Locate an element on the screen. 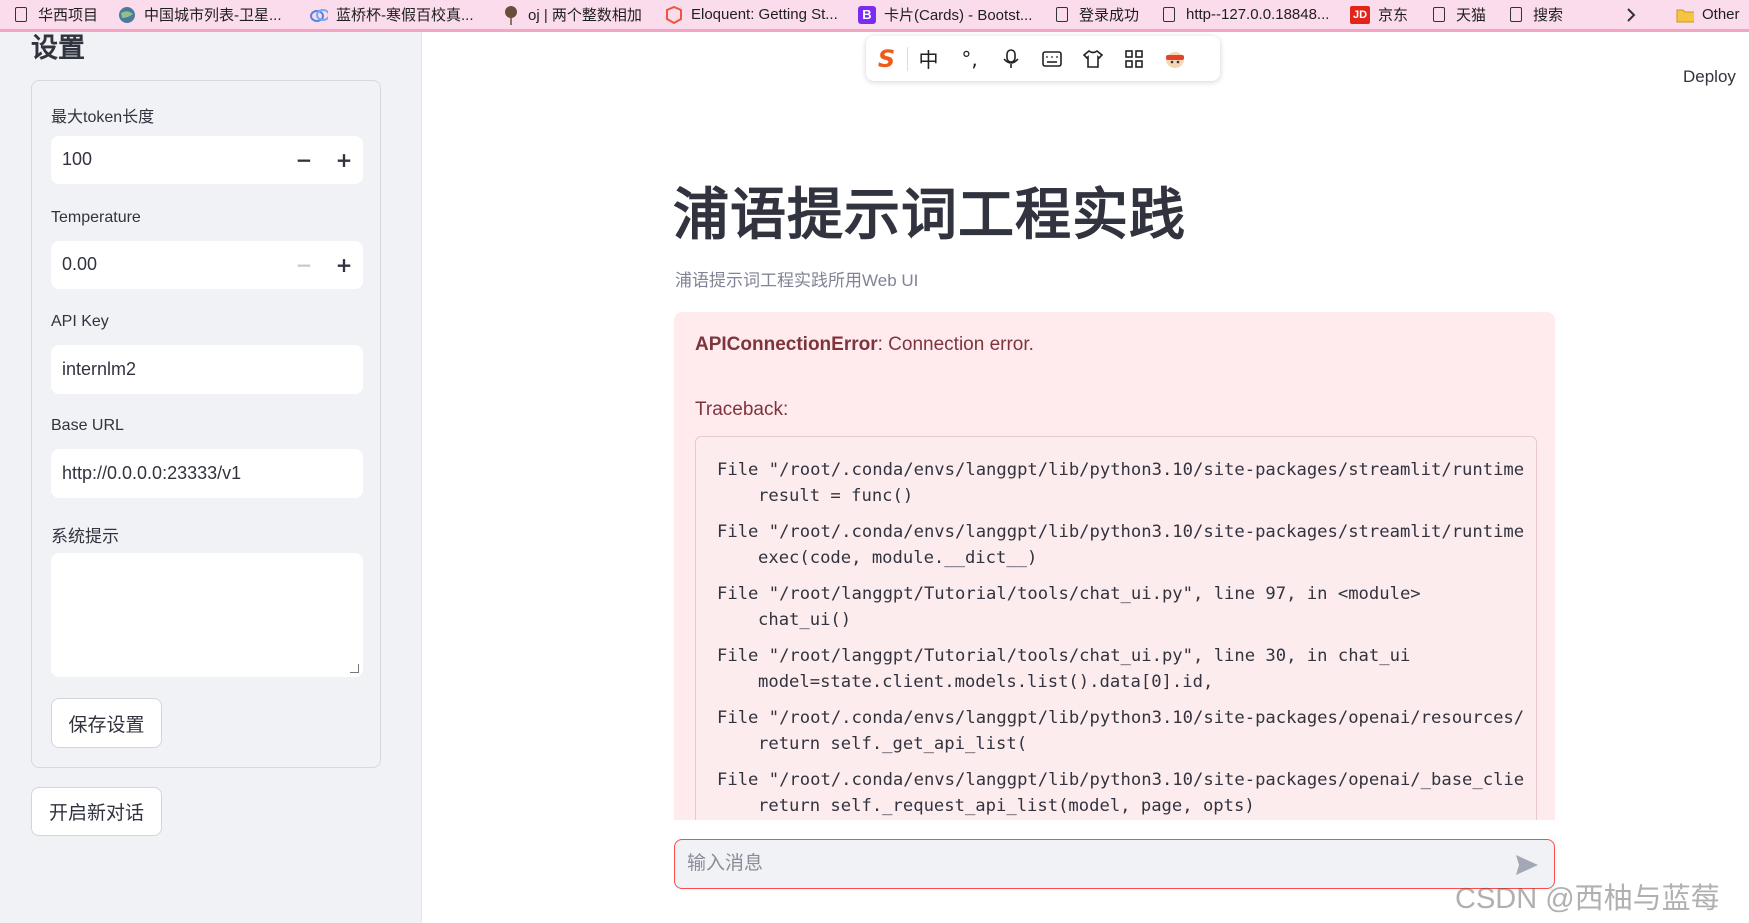 The width and height of the screenshot is (1749, 923). system-prompt-label: 系统提示 is located at coordinates (85, 536).